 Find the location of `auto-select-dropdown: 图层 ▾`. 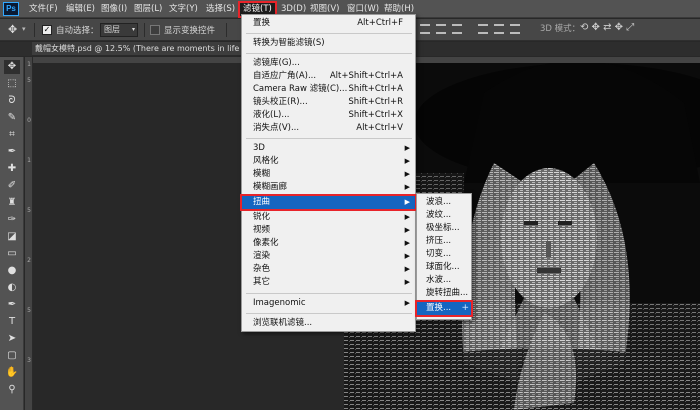

auto-select-dropdown: 图层 ▾ is located at coordinates (119, 30).